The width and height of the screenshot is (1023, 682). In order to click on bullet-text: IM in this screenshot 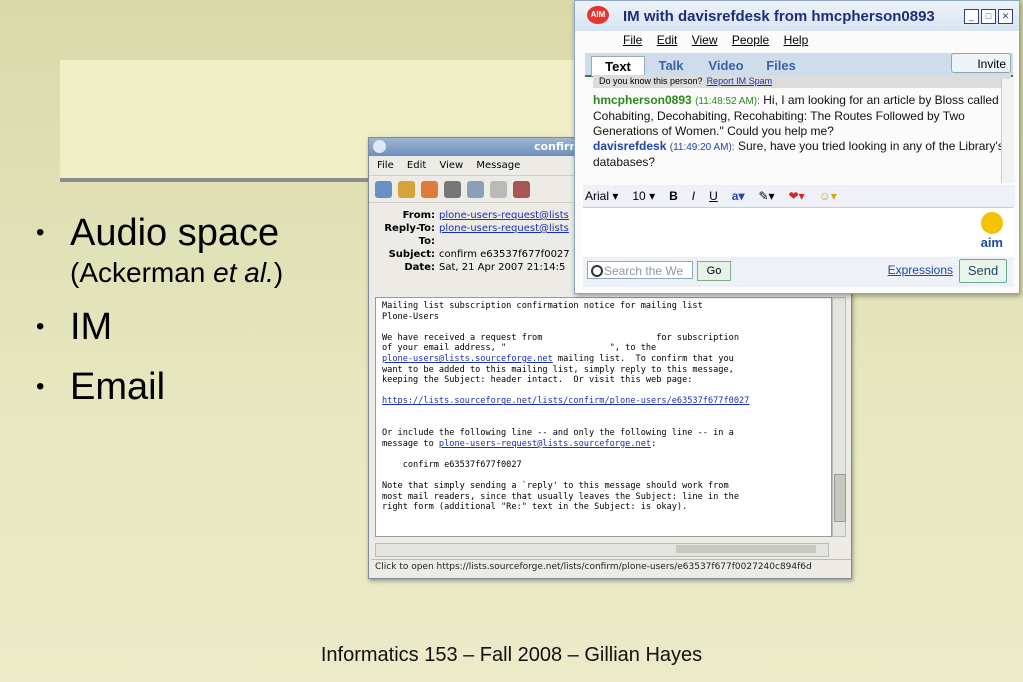, I will do `click(91, 327)`.